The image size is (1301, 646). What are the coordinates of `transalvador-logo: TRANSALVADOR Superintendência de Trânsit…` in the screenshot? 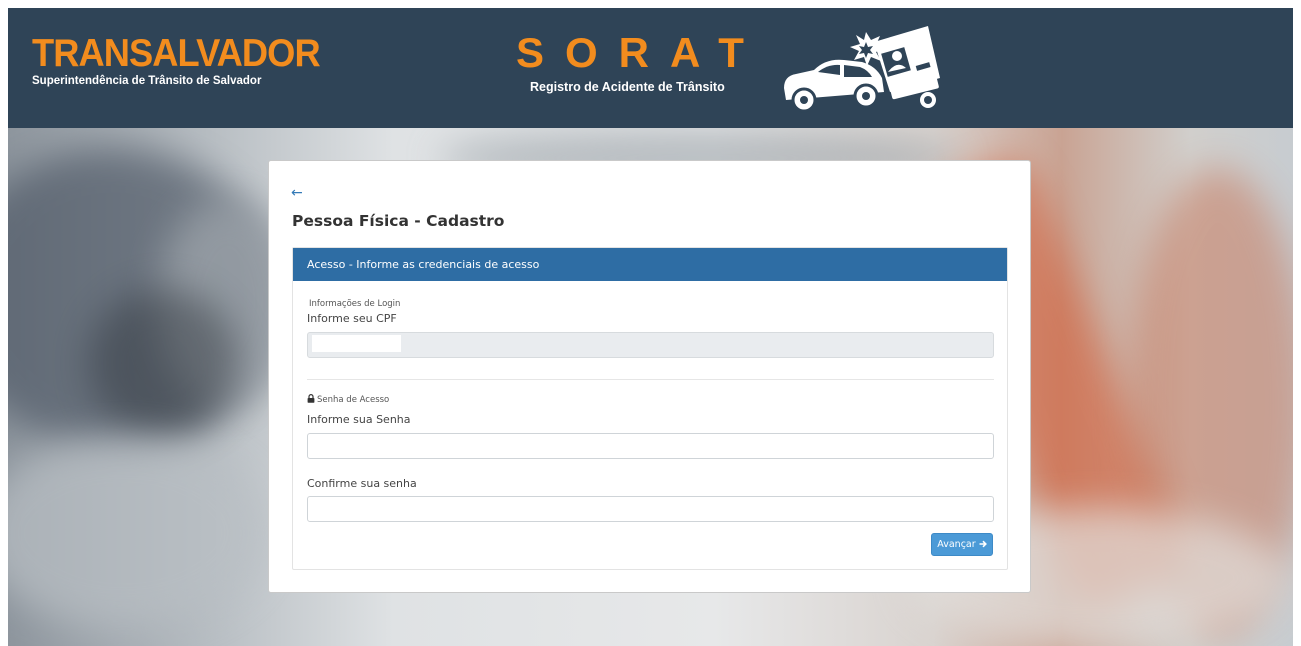 It's located at (186, 60).